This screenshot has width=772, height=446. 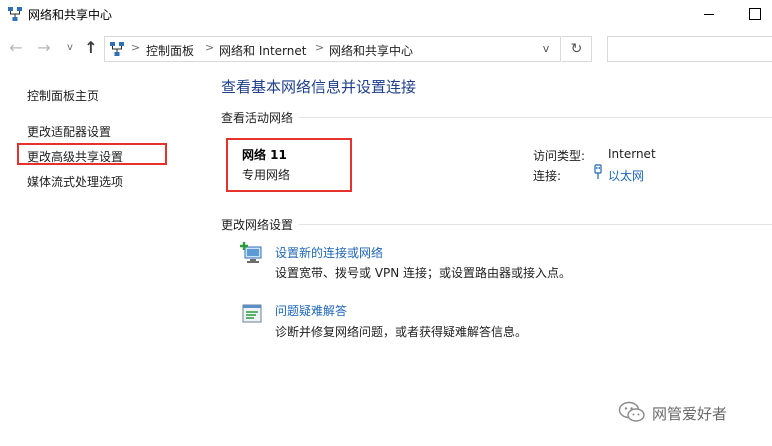 What do you see at coordinates (16, 48) in the screenshot?
I see `back-button: ←` at bounding box center [16, 48].